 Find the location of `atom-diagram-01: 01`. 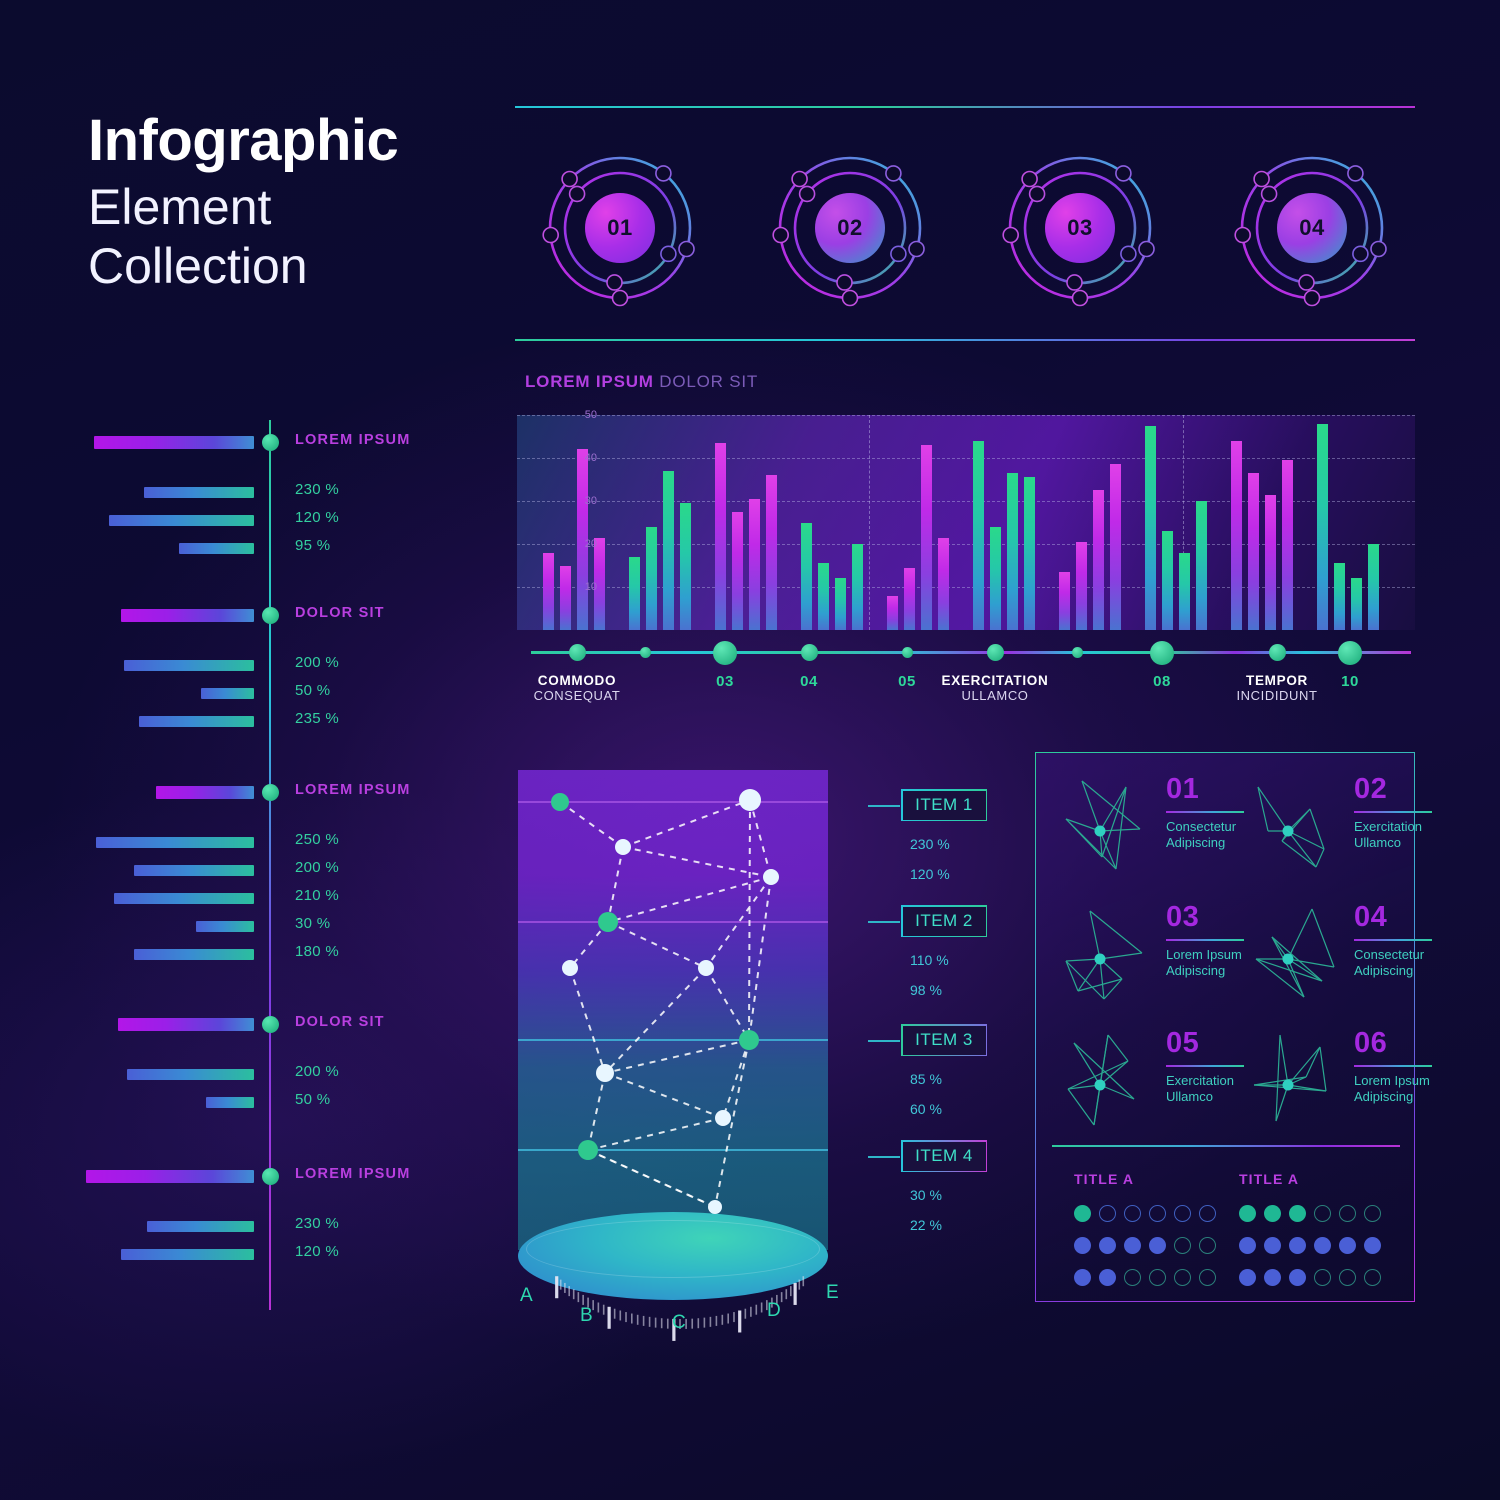

atom-diagram-01: 01 is located at coordinates (620, 228).